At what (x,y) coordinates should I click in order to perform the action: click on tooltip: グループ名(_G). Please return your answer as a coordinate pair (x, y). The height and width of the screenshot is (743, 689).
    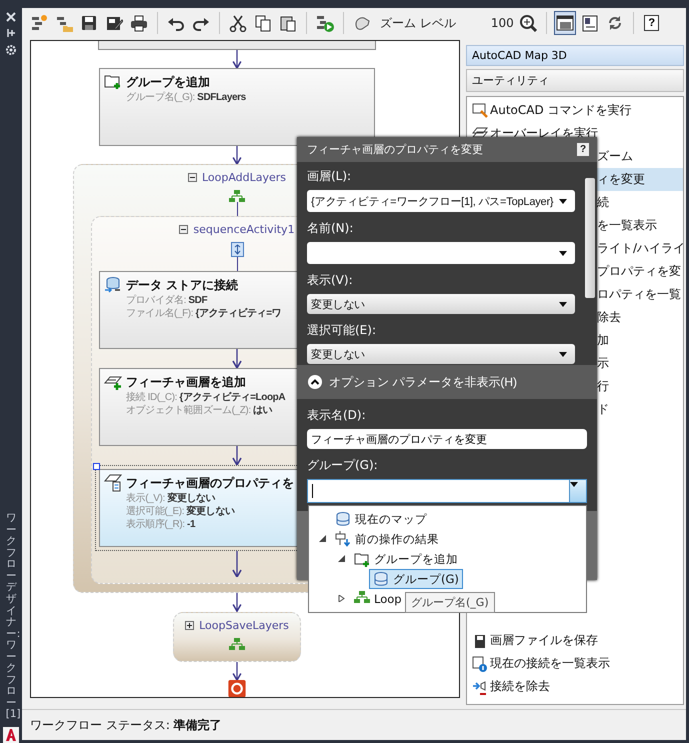
    Looking at the image, I should click on (450, 602).